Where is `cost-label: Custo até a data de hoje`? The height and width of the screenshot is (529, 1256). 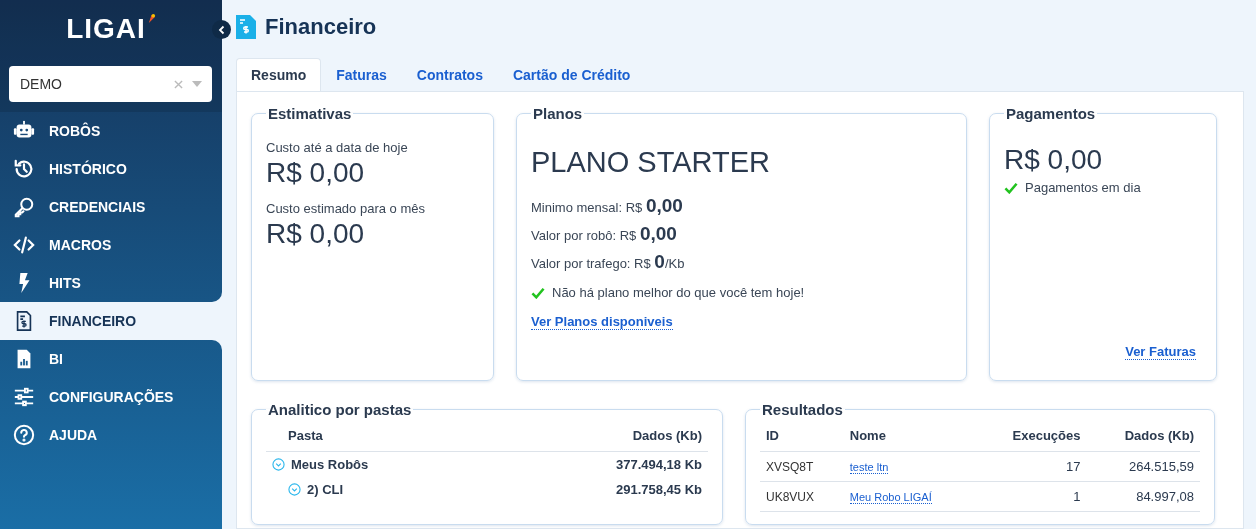
cost-label: Custo até a data de hoje is located at coordinates (337, 147).